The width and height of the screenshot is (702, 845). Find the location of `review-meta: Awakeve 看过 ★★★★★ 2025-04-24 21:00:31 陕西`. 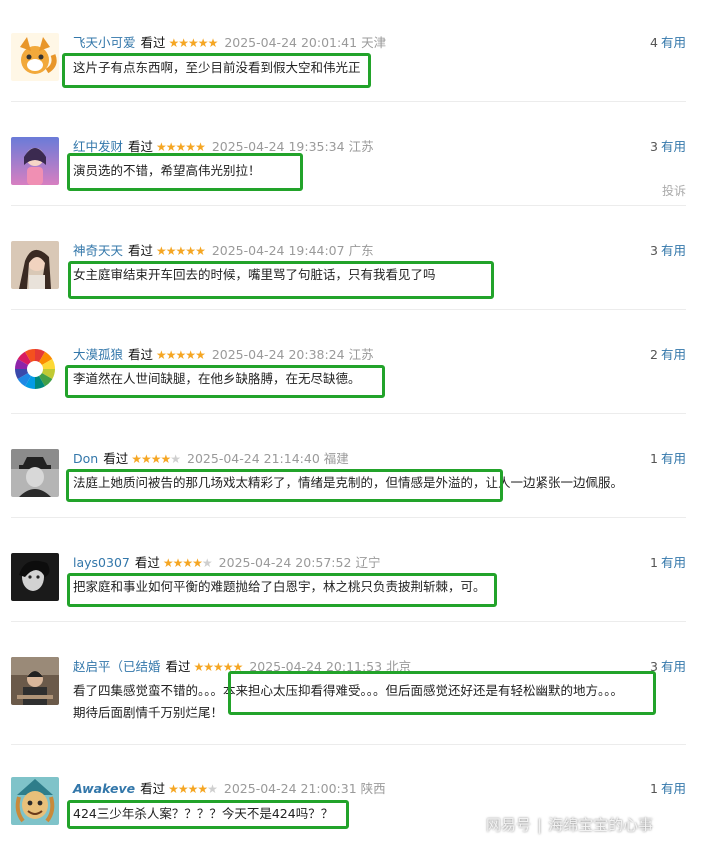

review-meta: Awakeve 看过 ★★★★★ 2025-04-24 21:00:31 陕西 is located at coordinates (229, 789).